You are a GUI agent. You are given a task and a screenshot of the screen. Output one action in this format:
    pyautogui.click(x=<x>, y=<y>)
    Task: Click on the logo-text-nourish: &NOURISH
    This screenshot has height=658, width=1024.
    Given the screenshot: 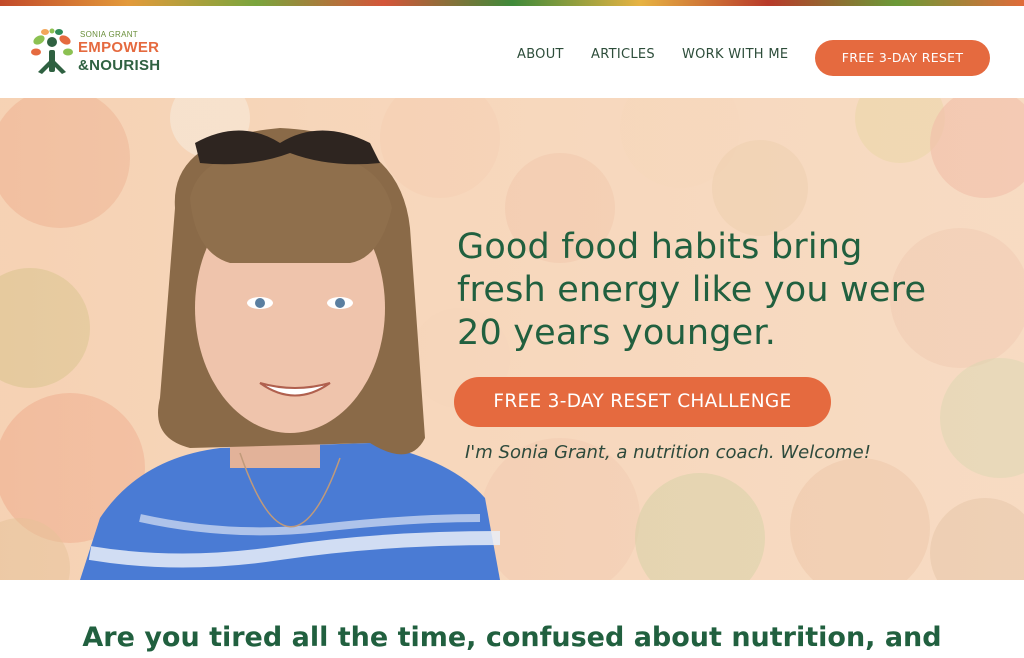 What is the action you would take?
    pyautogui.click(x=119, y=65)
    